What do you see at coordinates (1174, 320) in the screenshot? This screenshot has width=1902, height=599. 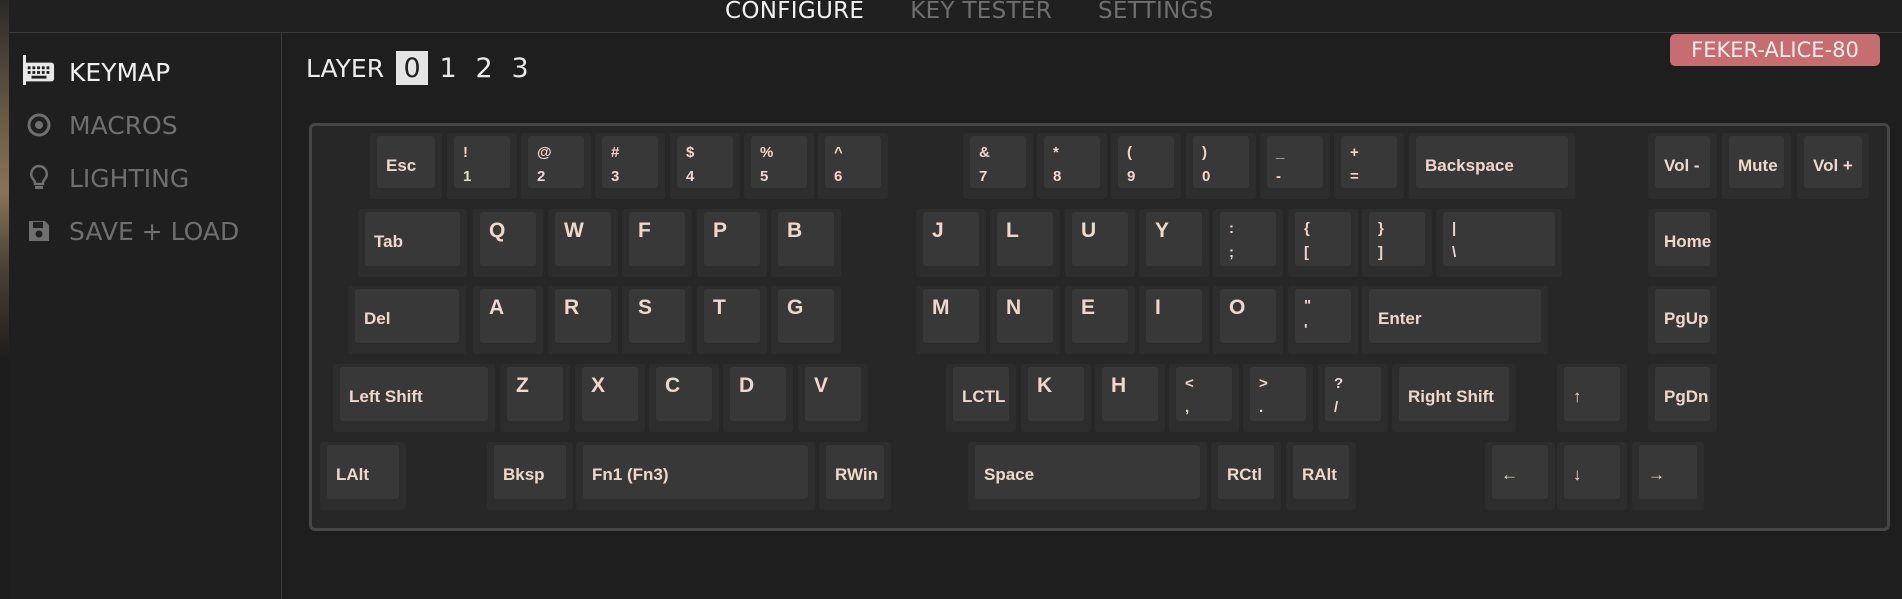 I see `key-i: I` at bounding box center [1174, 320].